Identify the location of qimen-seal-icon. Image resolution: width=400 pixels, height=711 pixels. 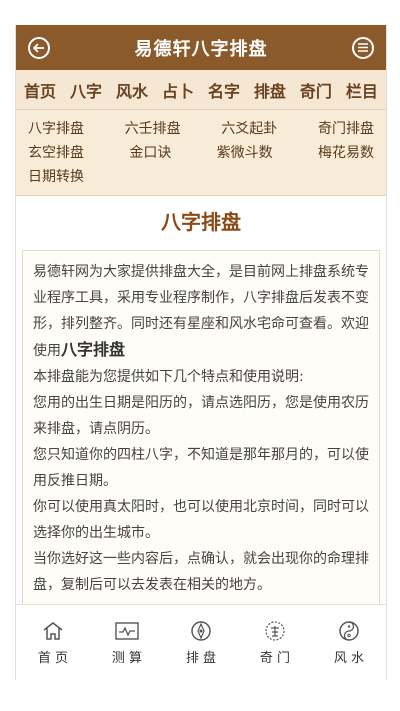
(275, 631).